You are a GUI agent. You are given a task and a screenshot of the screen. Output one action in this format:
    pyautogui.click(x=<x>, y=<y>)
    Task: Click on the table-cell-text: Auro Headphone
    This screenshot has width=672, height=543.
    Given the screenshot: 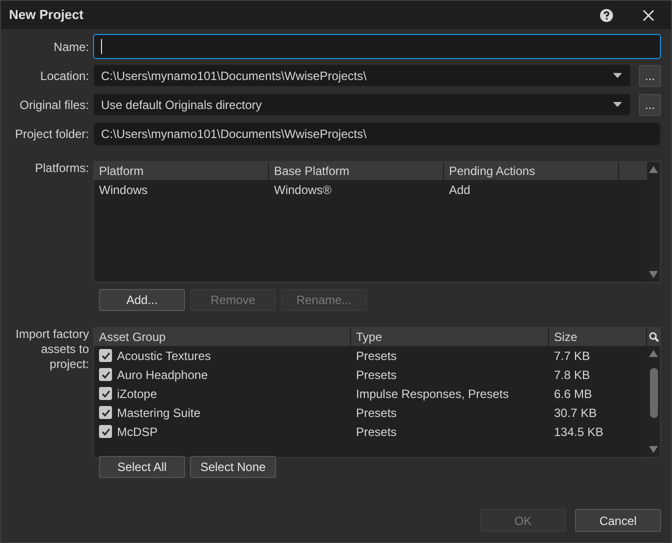 What is the action you would take?
    pyautogui.click(x=162, y=375)
    